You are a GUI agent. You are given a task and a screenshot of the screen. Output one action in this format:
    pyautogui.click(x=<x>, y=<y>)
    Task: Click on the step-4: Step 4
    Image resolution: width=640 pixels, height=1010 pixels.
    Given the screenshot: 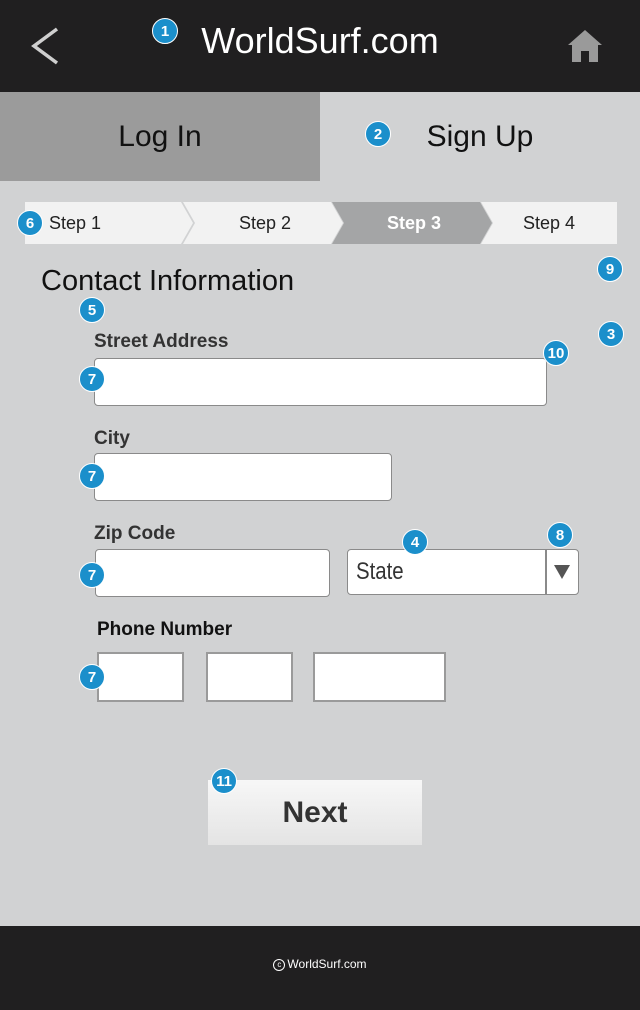 What is the action you would take?
    pyautogui.click(x=549, y=223)
    